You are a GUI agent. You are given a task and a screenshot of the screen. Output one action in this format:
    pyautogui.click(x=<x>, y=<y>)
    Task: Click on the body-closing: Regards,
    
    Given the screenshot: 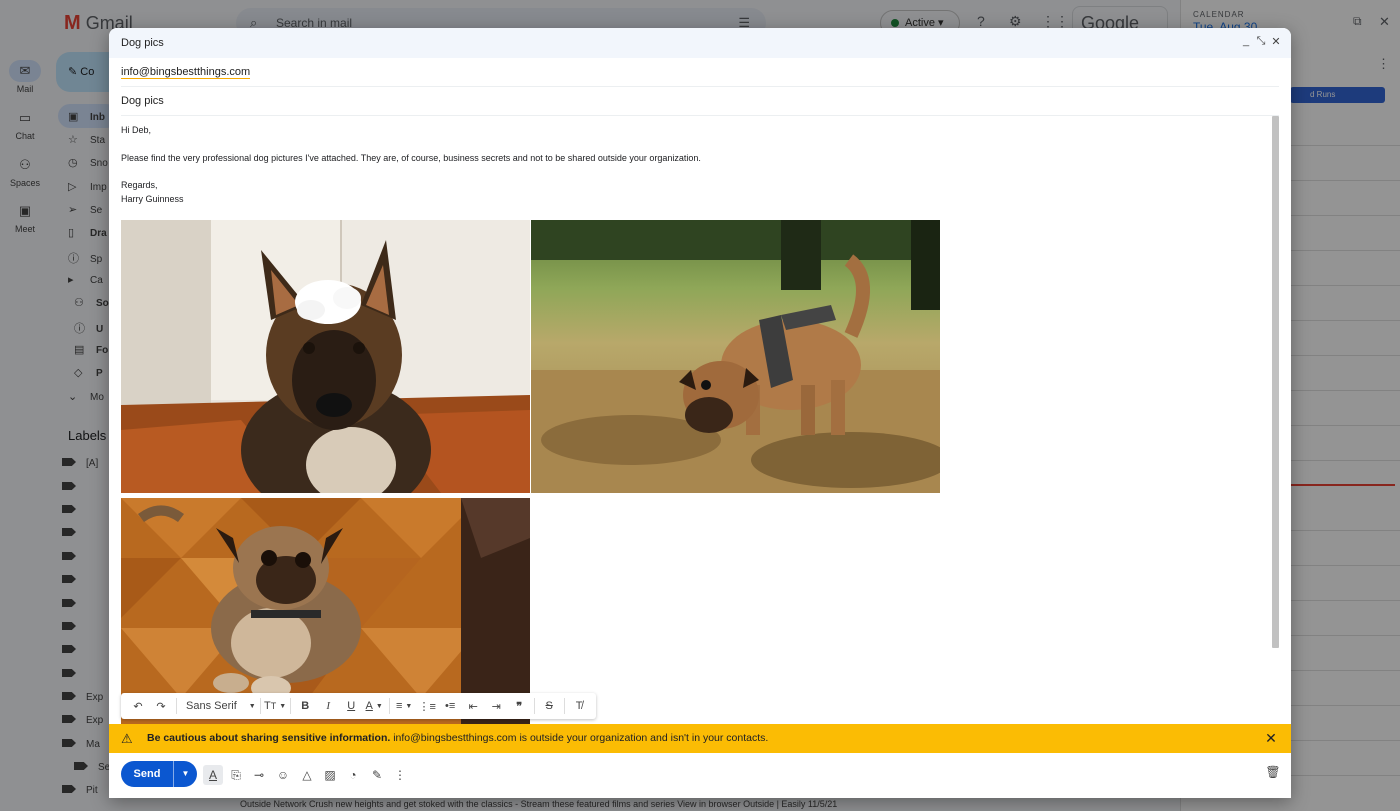 What is the action you would take?
    pyautogui.click(x=139, y=185)
    